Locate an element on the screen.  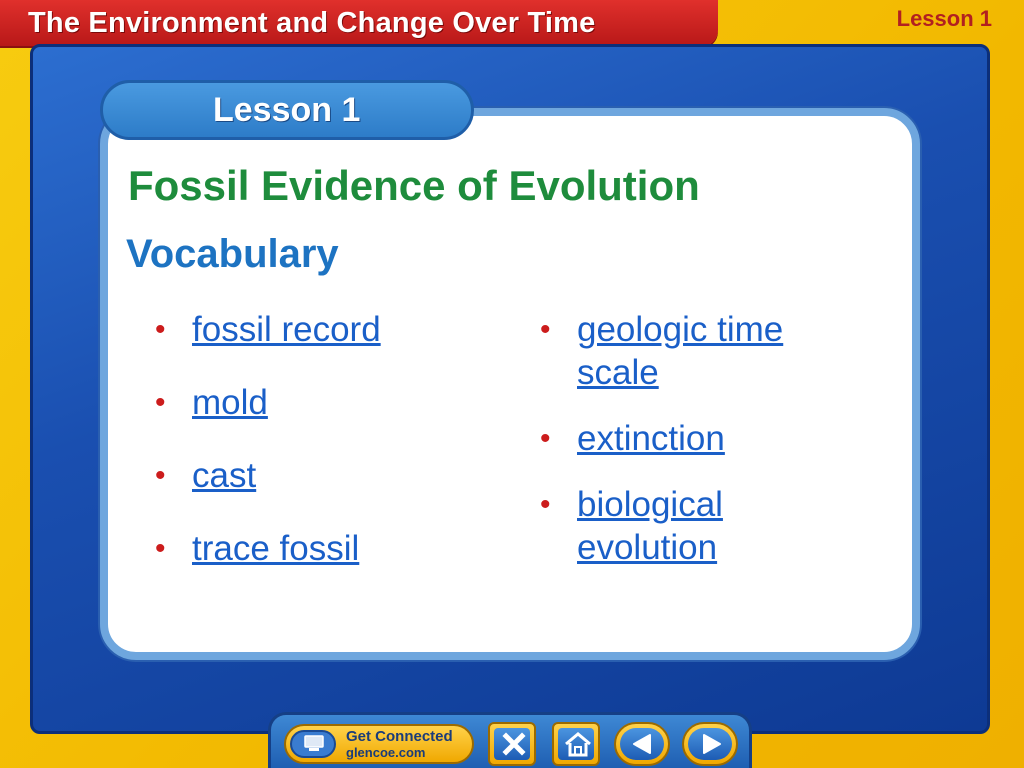
home-button is located at coordinates (576, 744).